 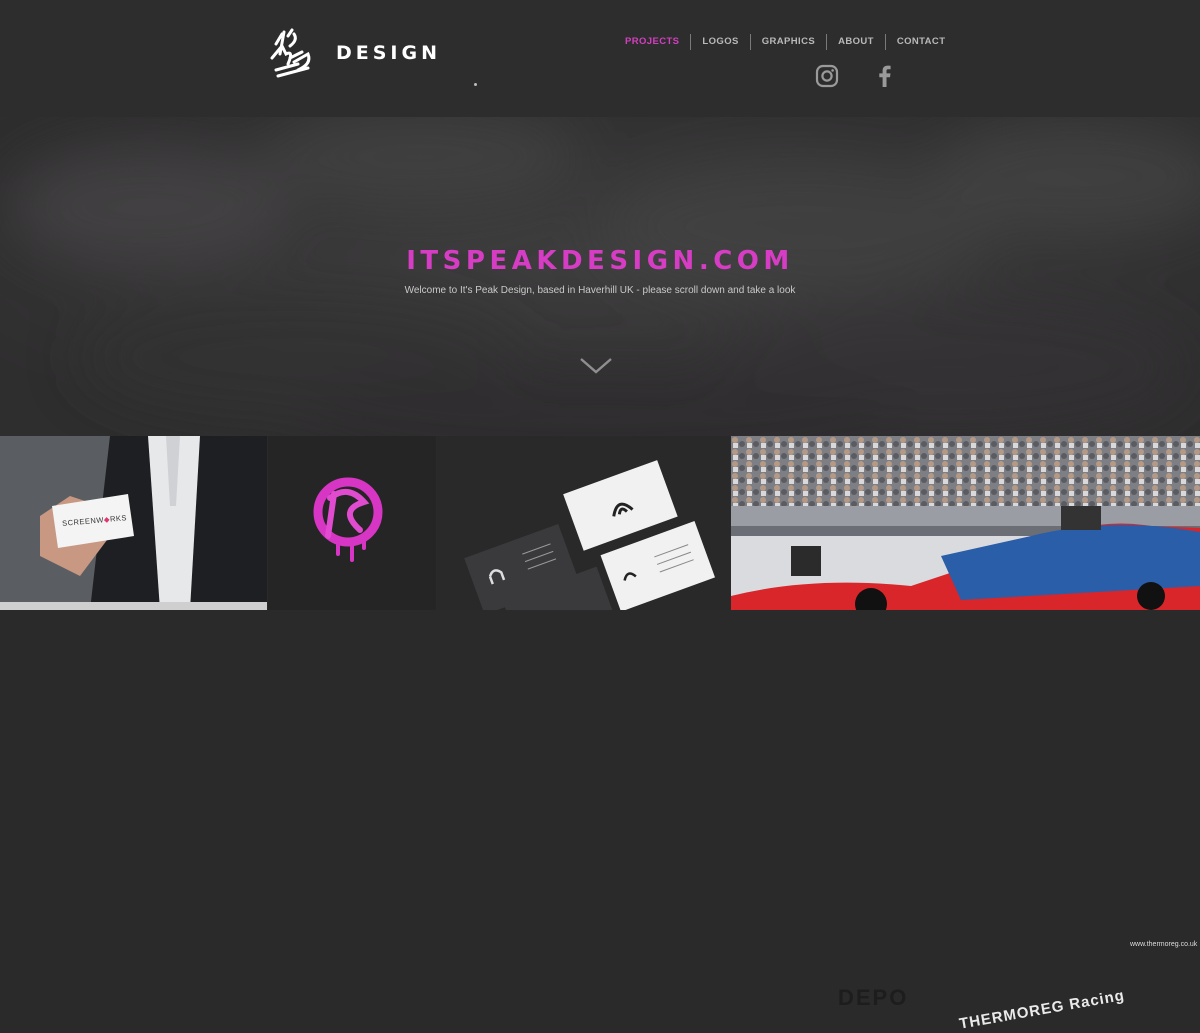 What do you see at coordinates (652, 42) in the screenshot?
I see `nav-projects: PROJECTS` at bounding box center [652, 42].